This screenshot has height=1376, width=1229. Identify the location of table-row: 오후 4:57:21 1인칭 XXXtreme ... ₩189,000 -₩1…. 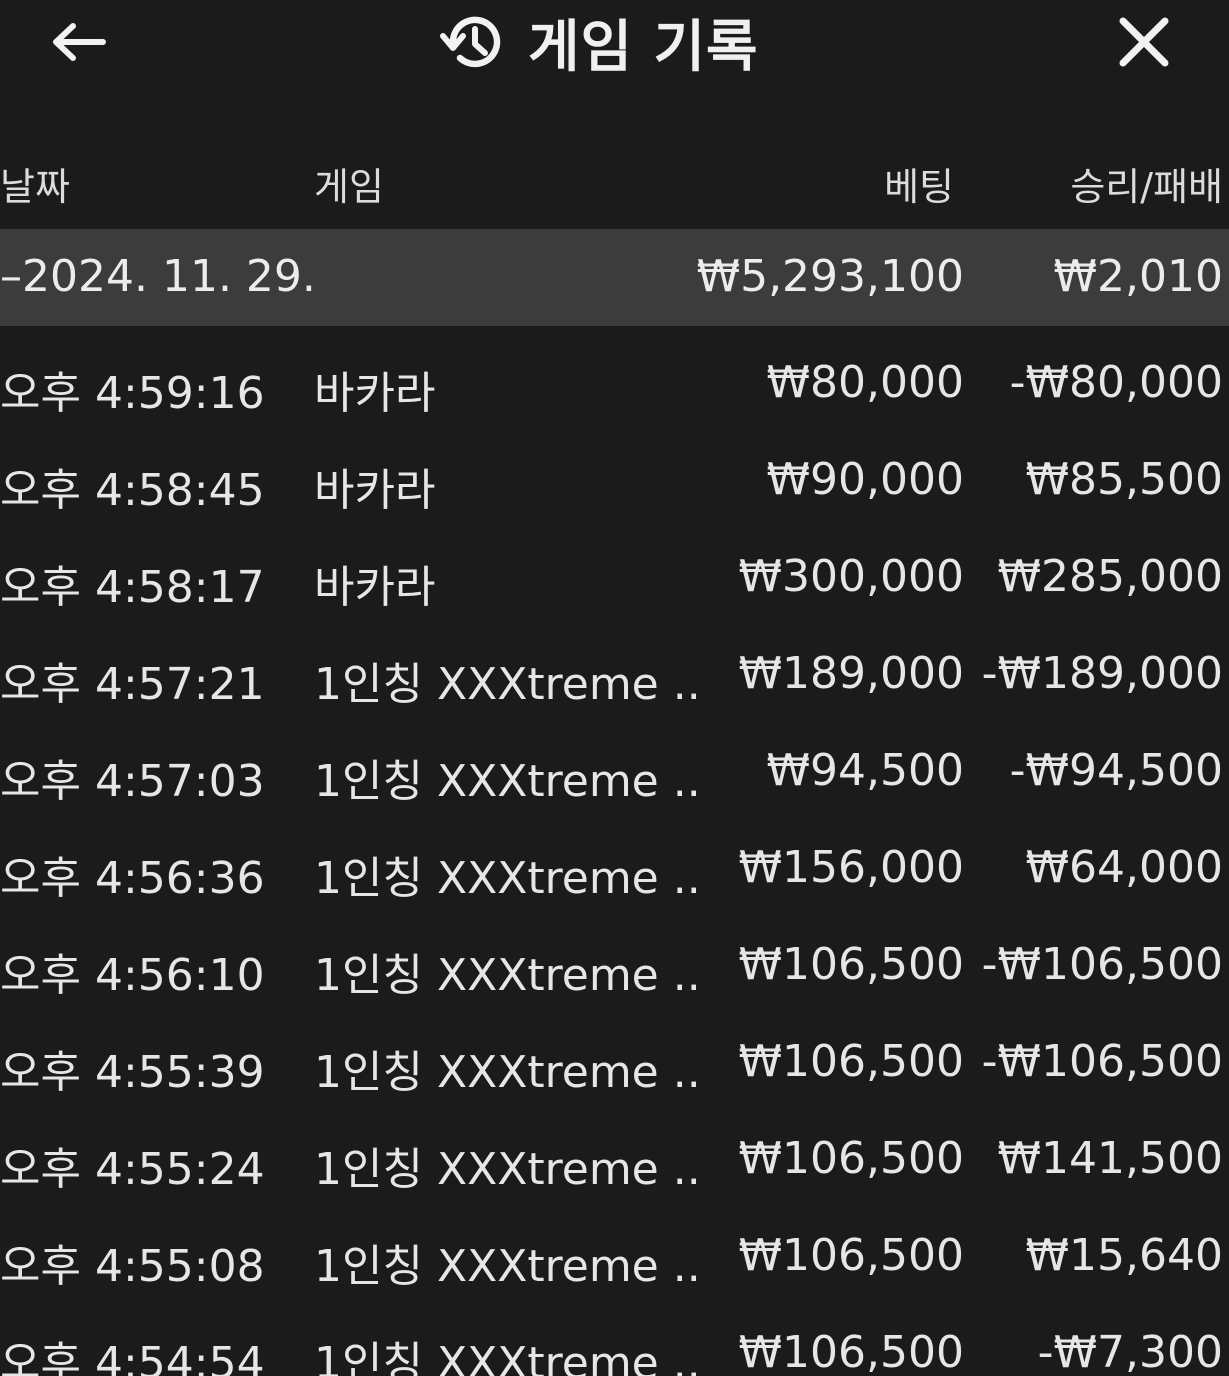
(614, 674).